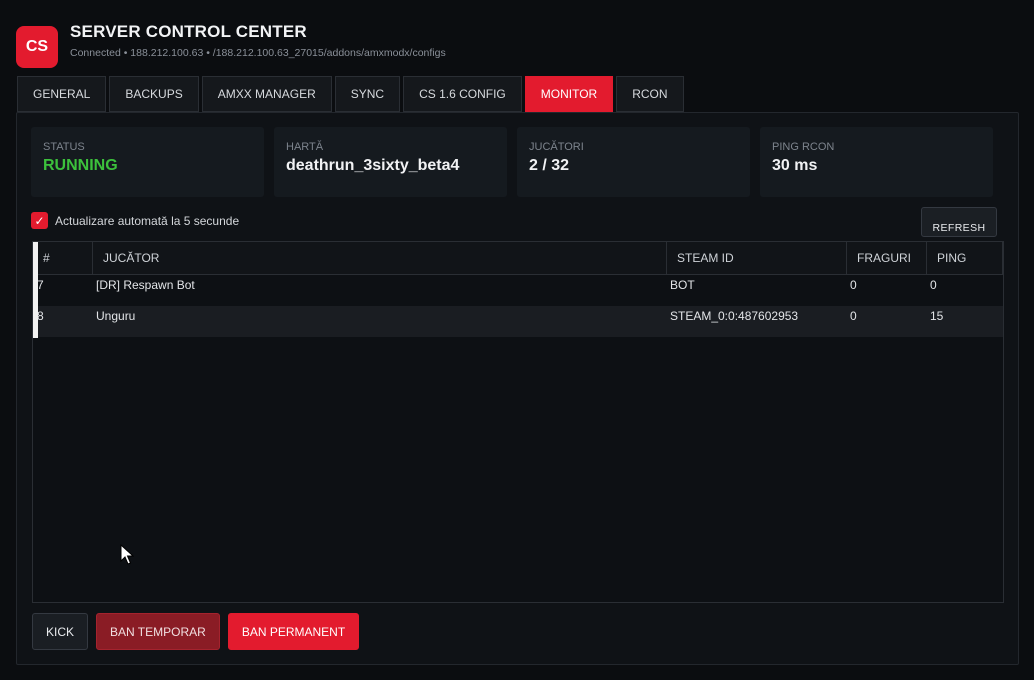 The height and width of the screenshot is (680, 1034). I want to click on table-header: # JUCĂTOR STEAM ID FRAGURI PING, so click(518, 258).